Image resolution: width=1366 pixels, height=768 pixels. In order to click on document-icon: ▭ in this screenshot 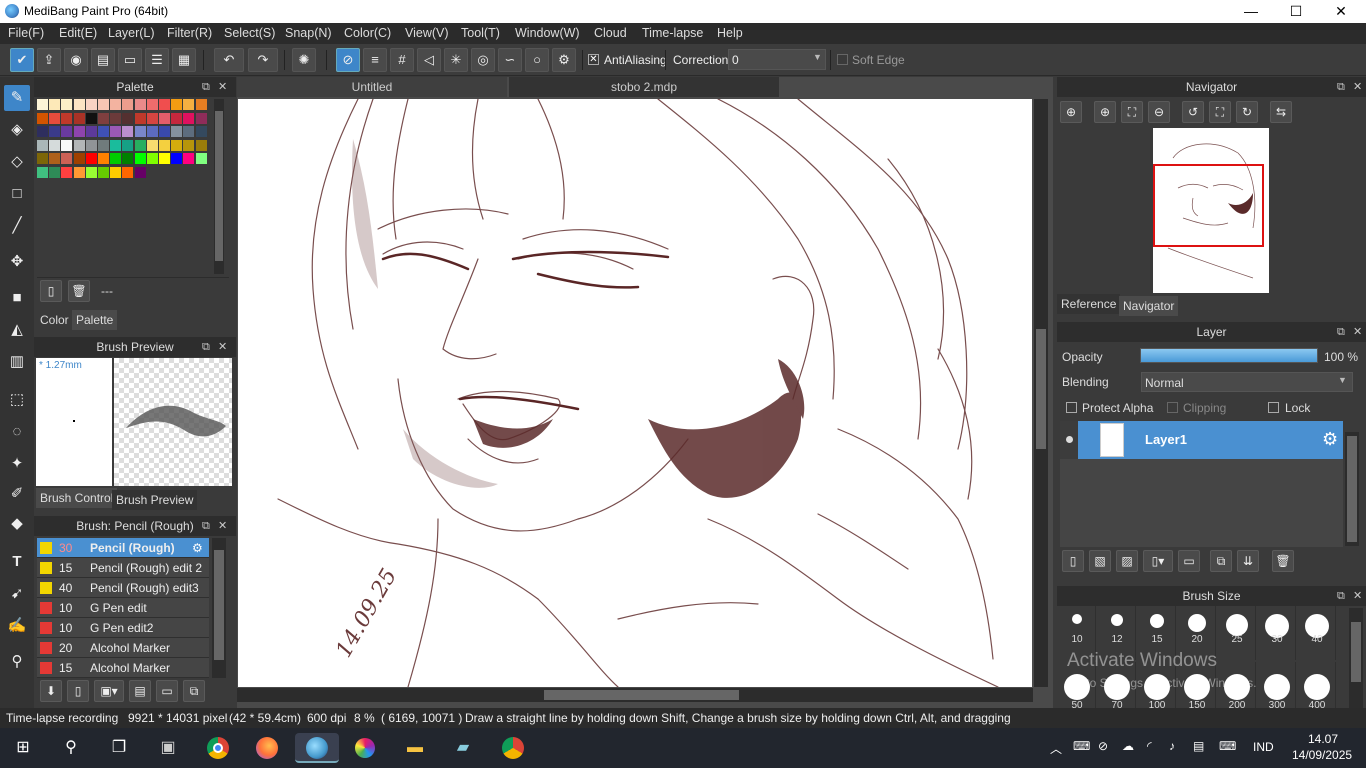, I will do `click(130, 60)`.